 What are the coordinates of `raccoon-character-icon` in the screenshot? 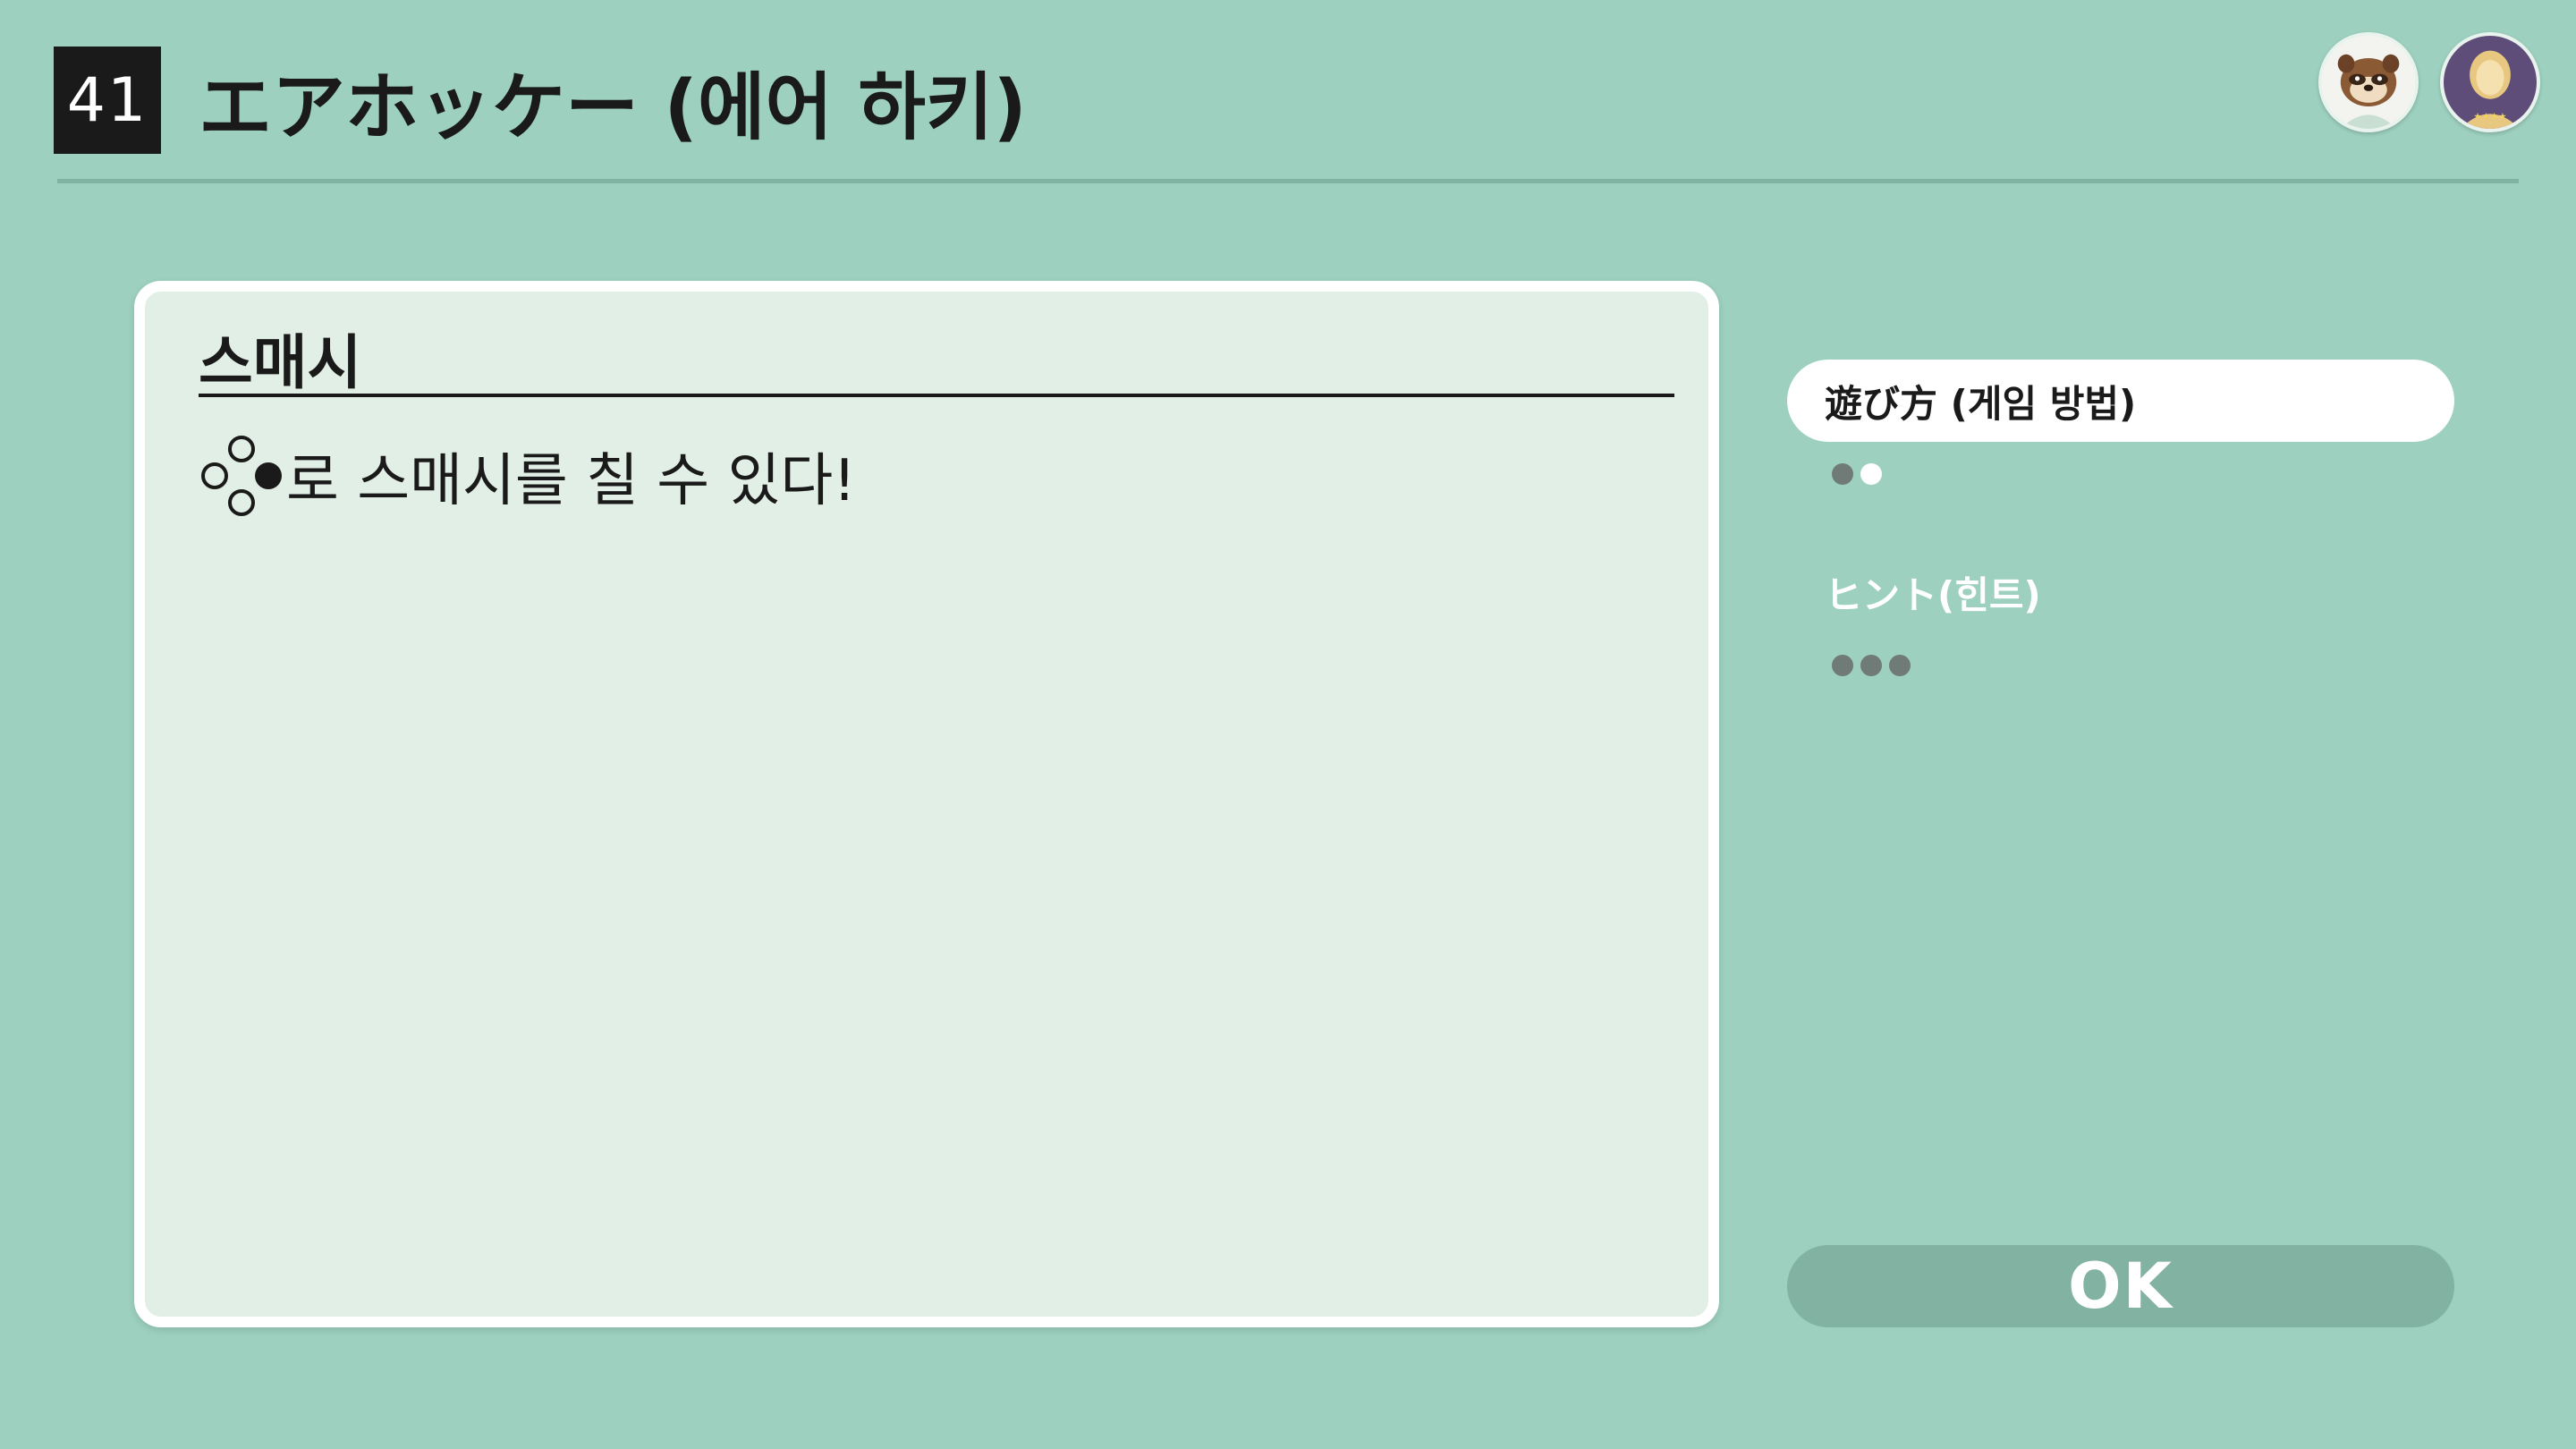 It's located at (2368, 82).